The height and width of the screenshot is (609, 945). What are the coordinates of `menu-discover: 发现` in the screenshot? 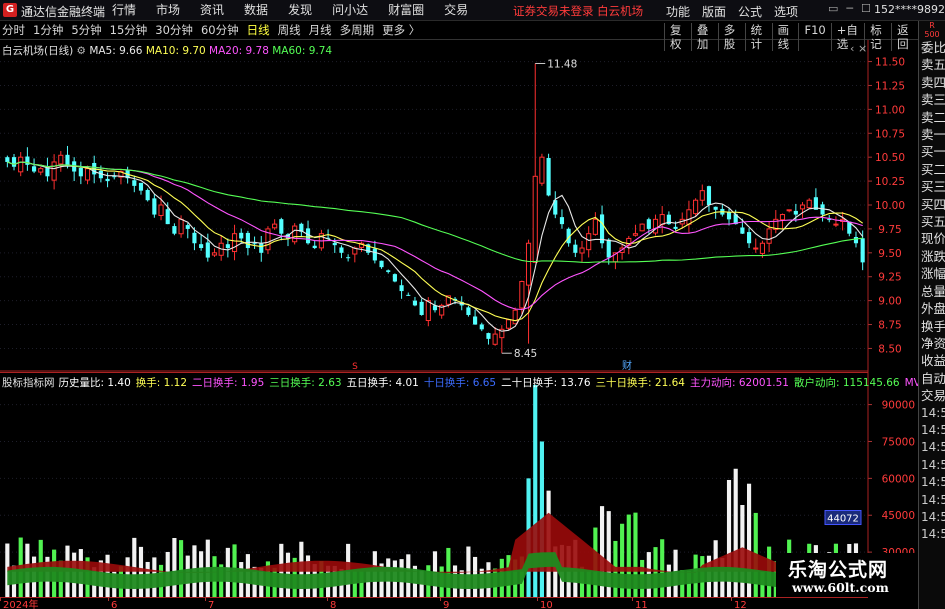 It's located at (300, 10).